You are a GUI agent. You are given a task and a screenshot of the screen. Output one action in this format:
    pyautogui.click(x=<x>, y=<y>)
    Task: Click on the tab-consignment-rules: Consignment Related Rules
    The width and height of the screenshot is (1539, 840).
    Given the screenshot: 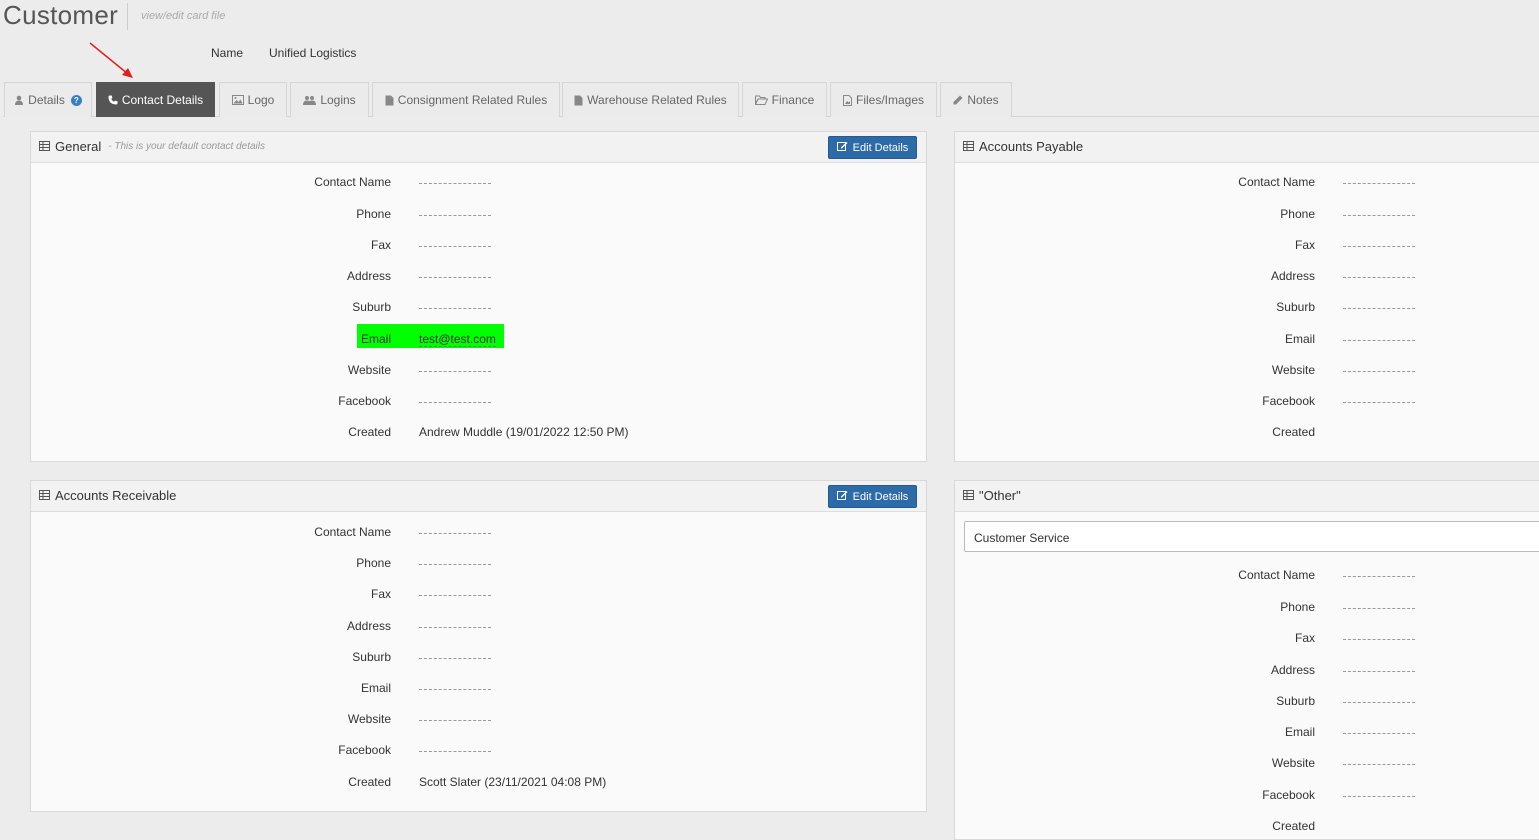 What is the action you would take?
    pyautogui.click(x=466, y=99)
    